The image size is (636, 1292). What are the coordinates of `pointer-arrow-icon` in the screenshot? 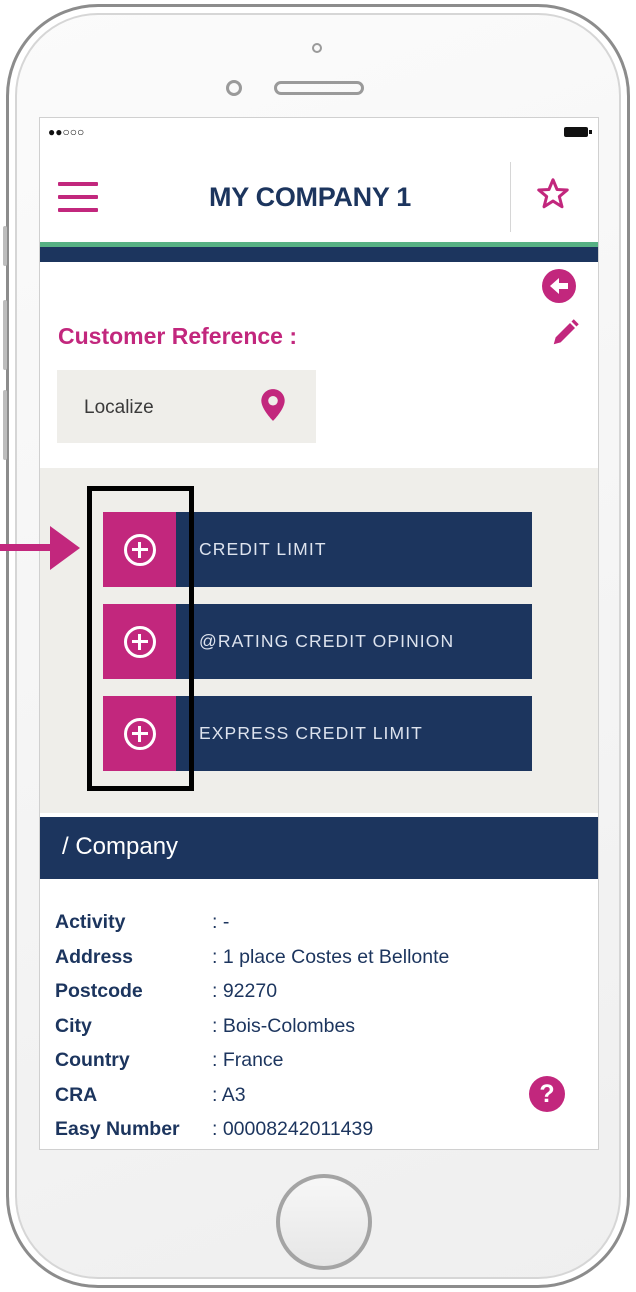 It's located at (28, 547).